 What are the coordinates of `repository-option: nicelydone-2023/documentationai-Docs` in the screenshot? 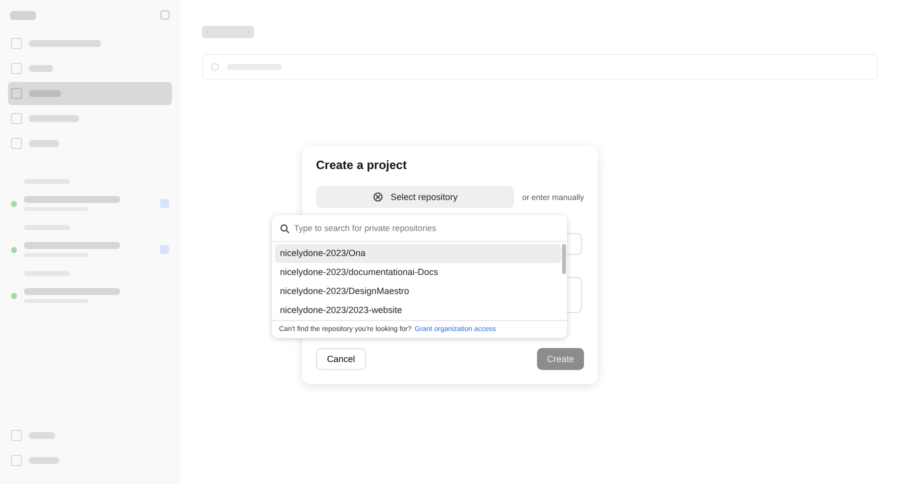 It's located at (418, 272).